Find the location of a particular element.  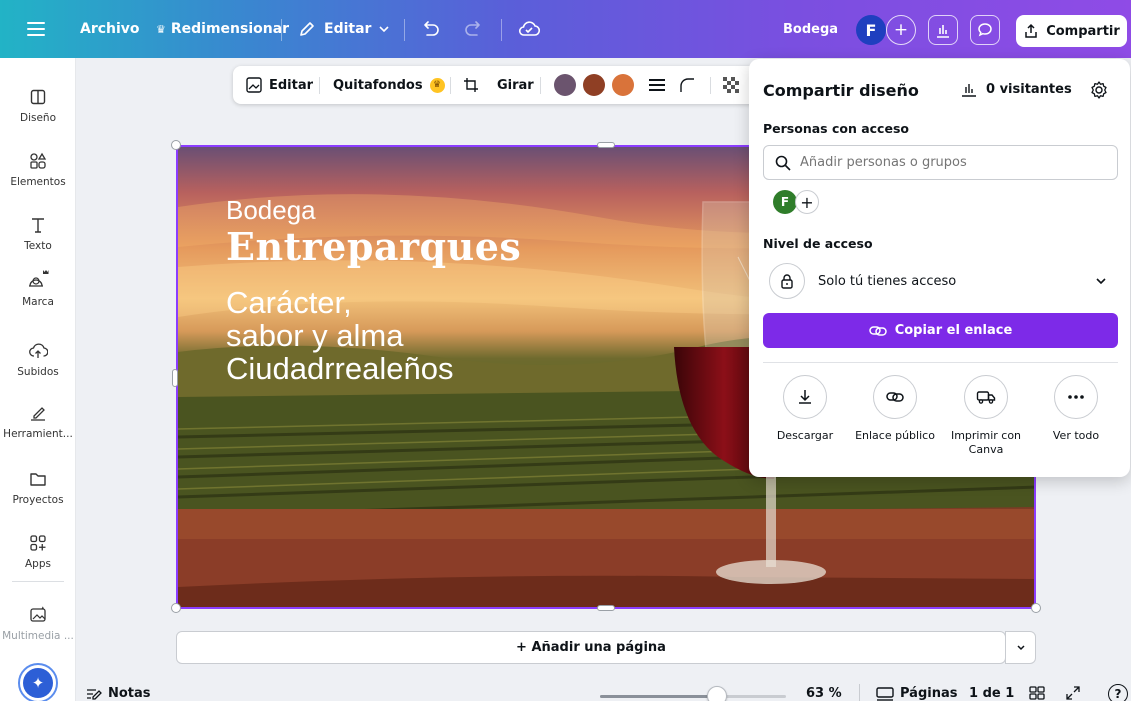

person-avatar: F is located at coordinates (785, 202).